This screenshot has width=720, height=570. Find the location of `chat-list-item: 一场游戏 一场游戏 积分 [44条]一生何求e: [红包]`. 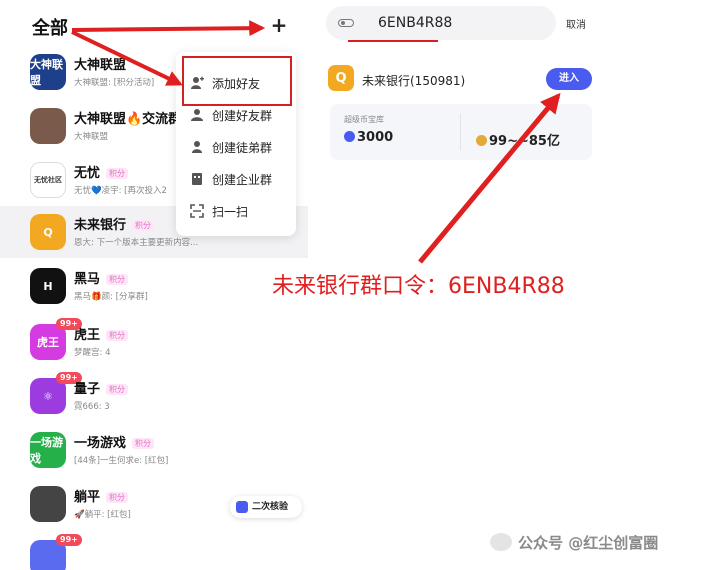

chat-list-item: 一场游戏 一场游戏 积分 [44条]一生何求e: [红包] is located at coordinates (154, 450).